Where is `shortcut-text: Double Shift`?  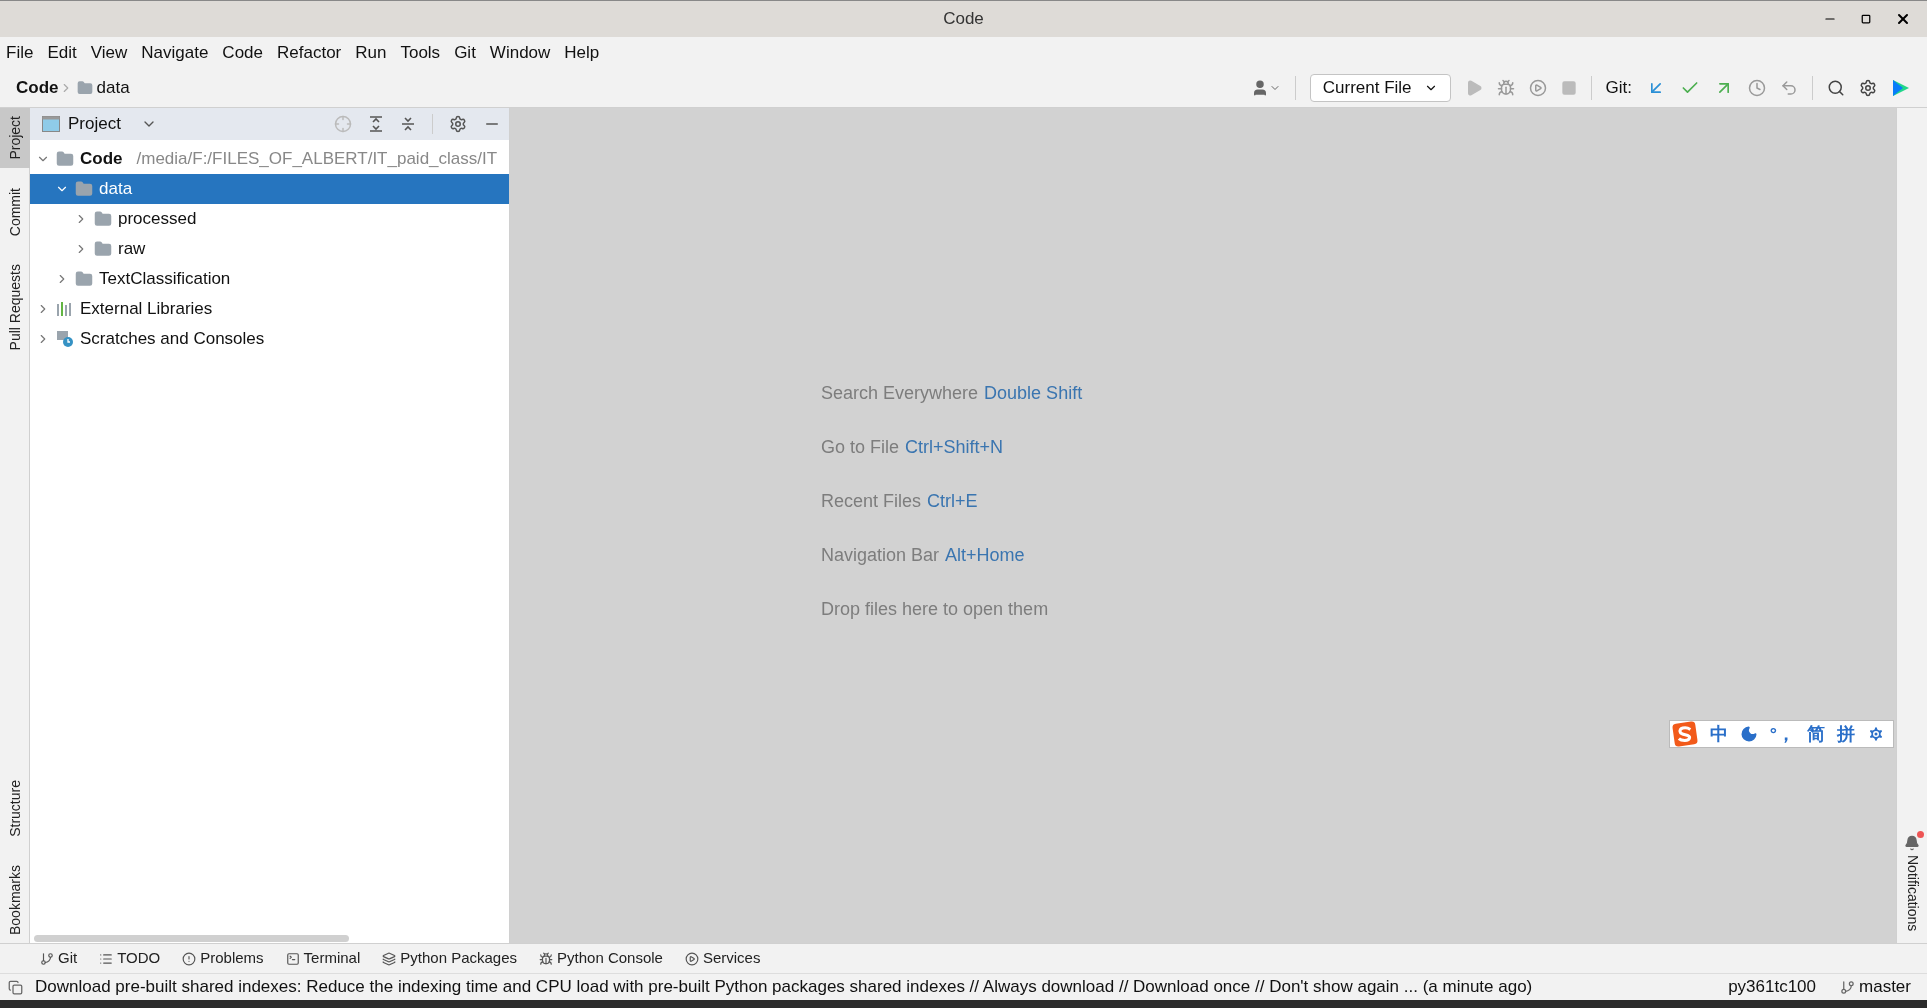
shortcut-text: Double Shift is located at coordinates (1033, 392).